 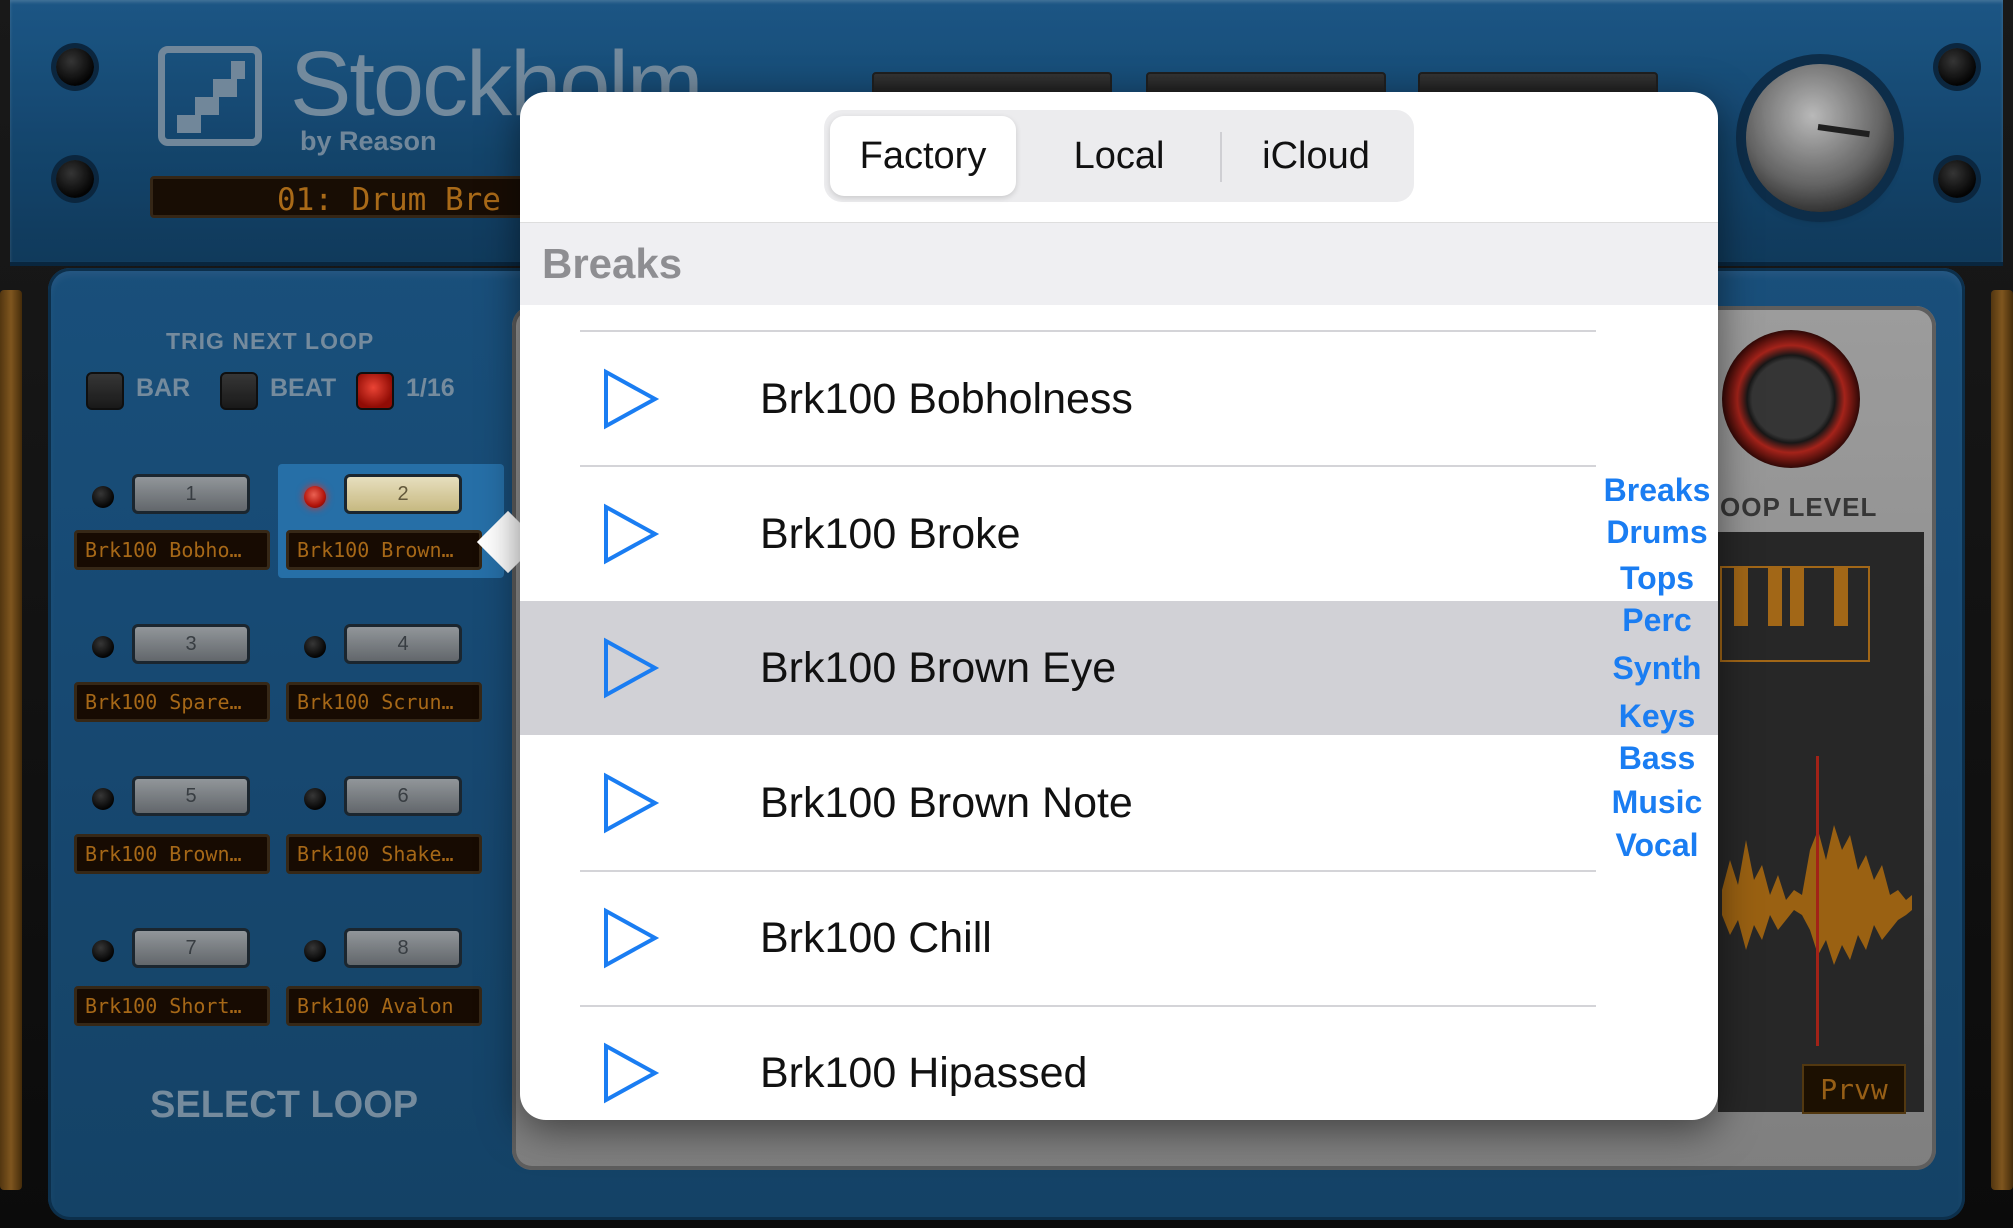 I want to click on list-item-name: Brk100 Brown Eye, so click(x=938, y=668).